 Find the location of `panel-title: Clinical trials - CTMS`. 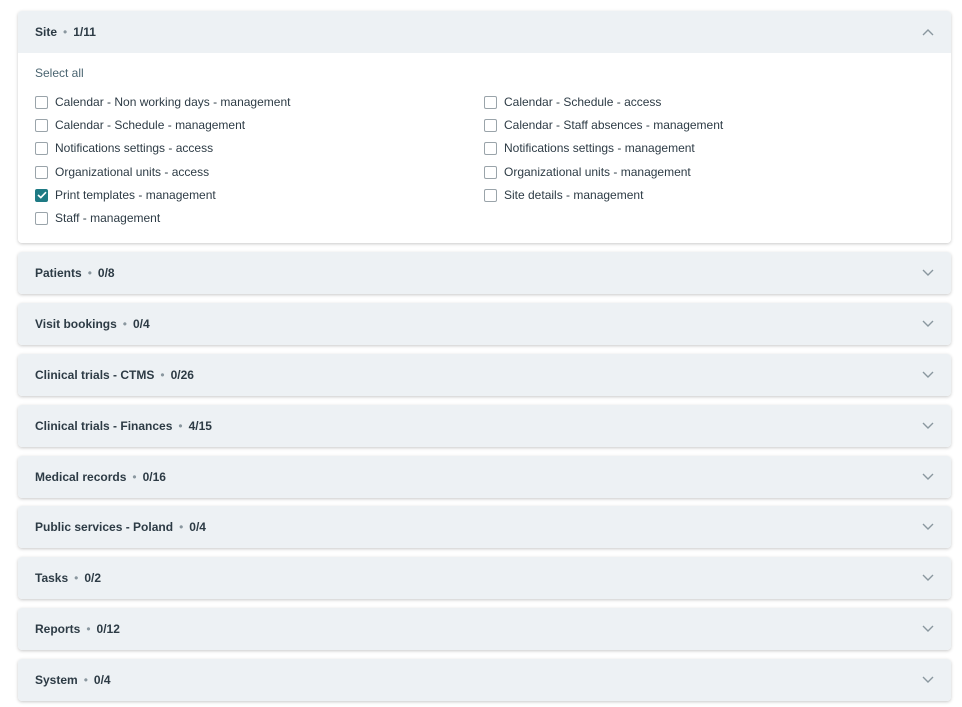

panel-title: Clinical trials - CTMS is located at coordinates (95, 375).